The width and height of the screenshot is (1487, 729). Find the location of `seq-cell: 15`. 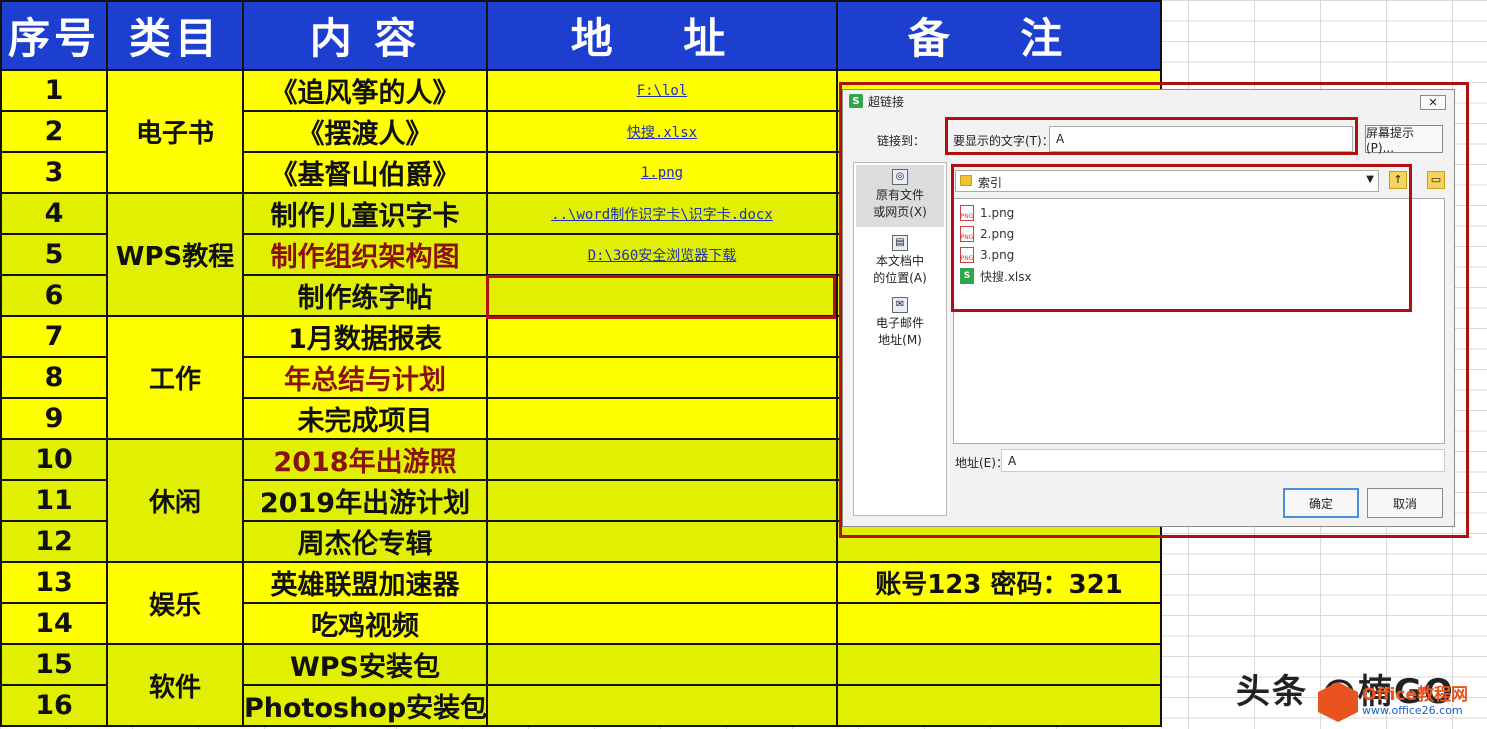

seq-cell: 15 is located at coordinates (54, 664).